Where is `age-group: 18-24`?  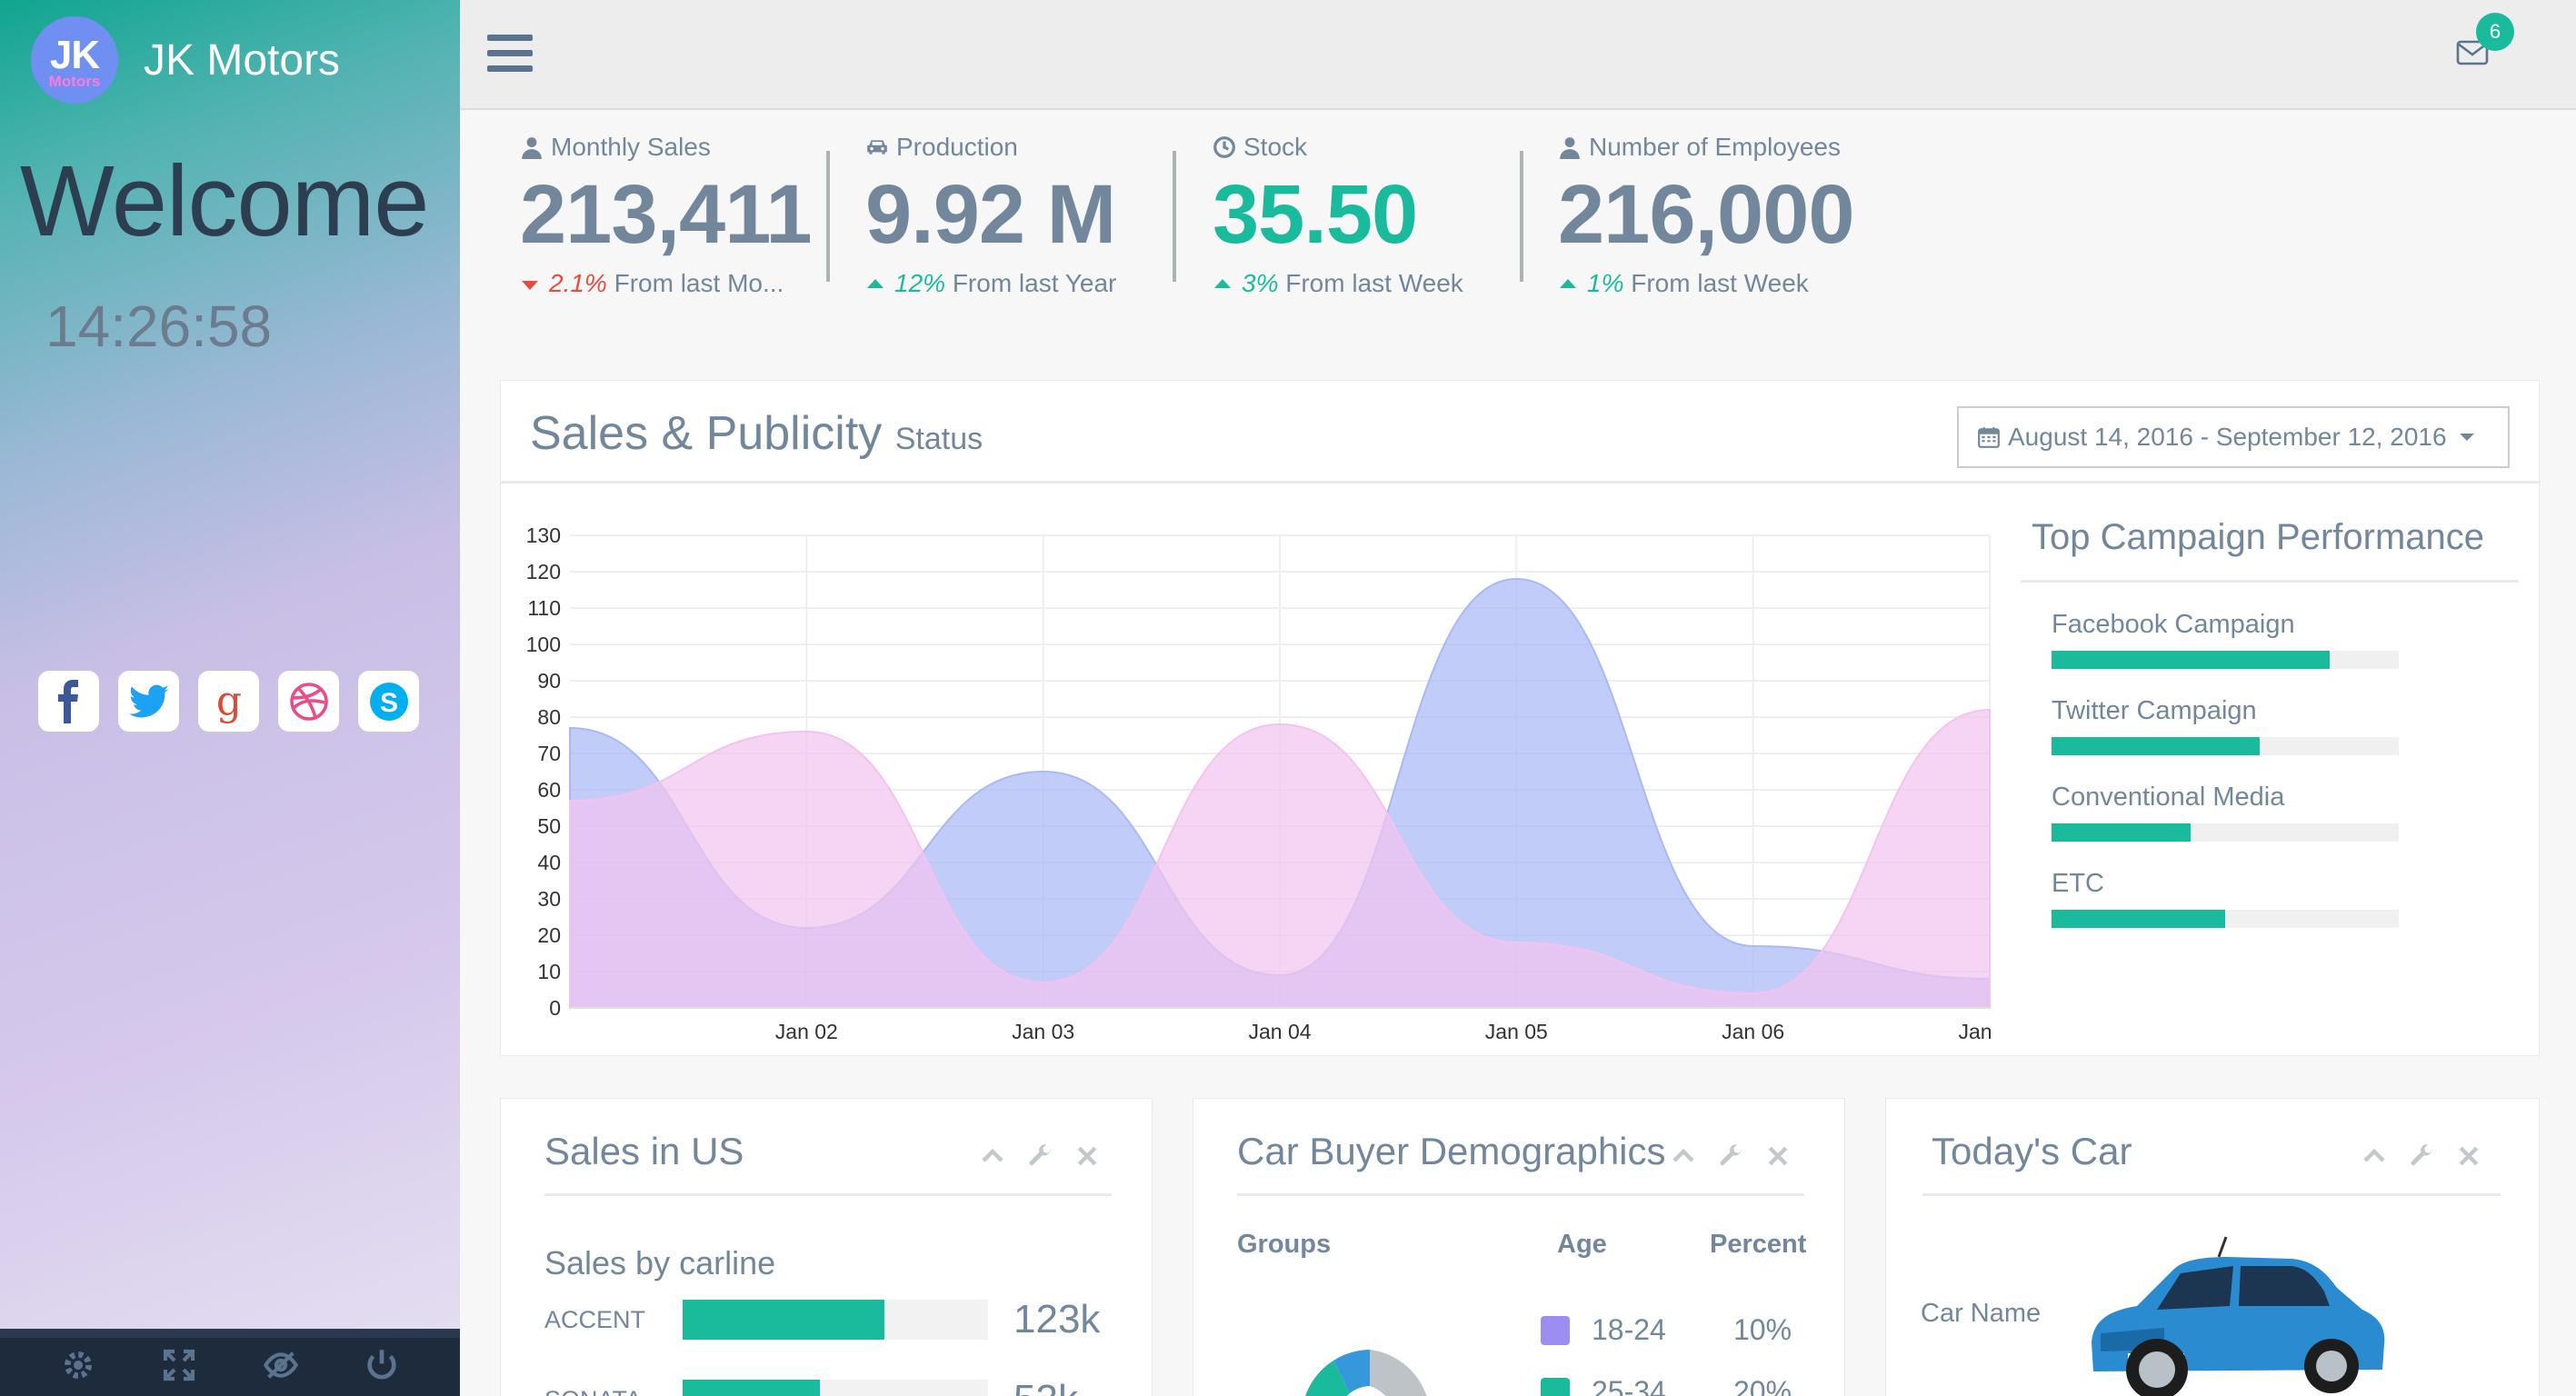 age-group: 18-24 is located at coordinates (1629, 1329).